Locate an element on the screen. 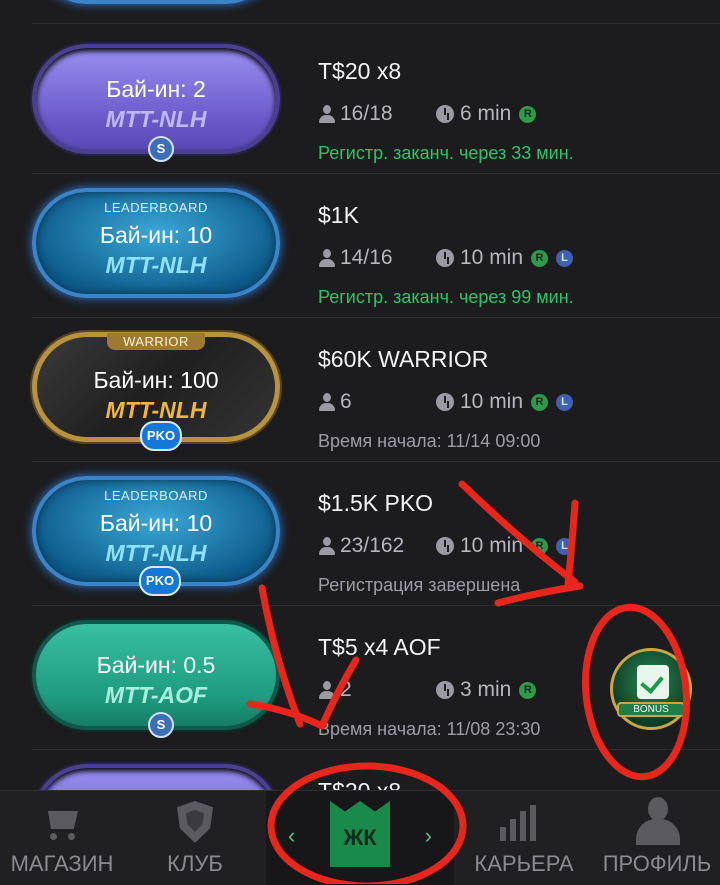 Image resolution: width=720 pixels, height=885 pixels. tournament-title: T$5 x4 AOF is located at coordinates (379, 647).